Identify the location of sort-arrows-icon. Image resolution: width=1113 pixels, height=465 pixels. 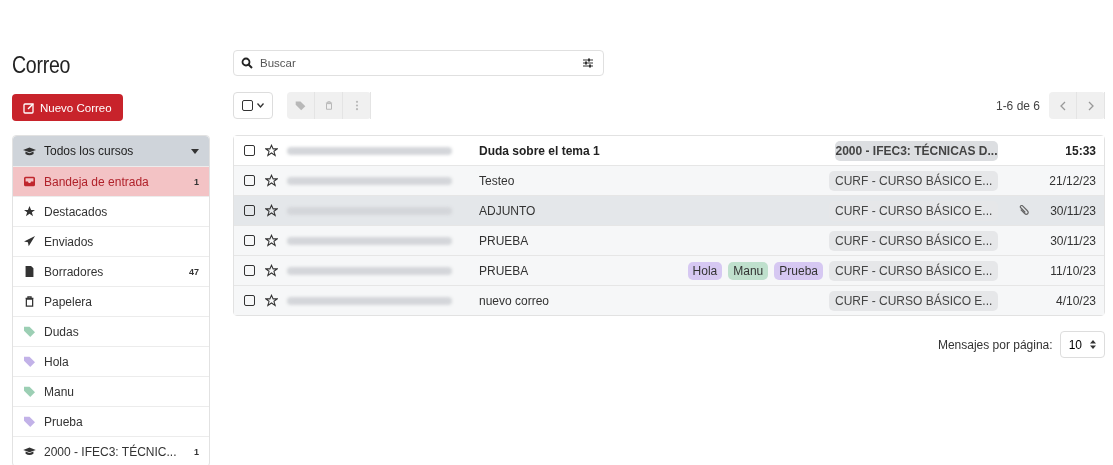
(1093, 344).